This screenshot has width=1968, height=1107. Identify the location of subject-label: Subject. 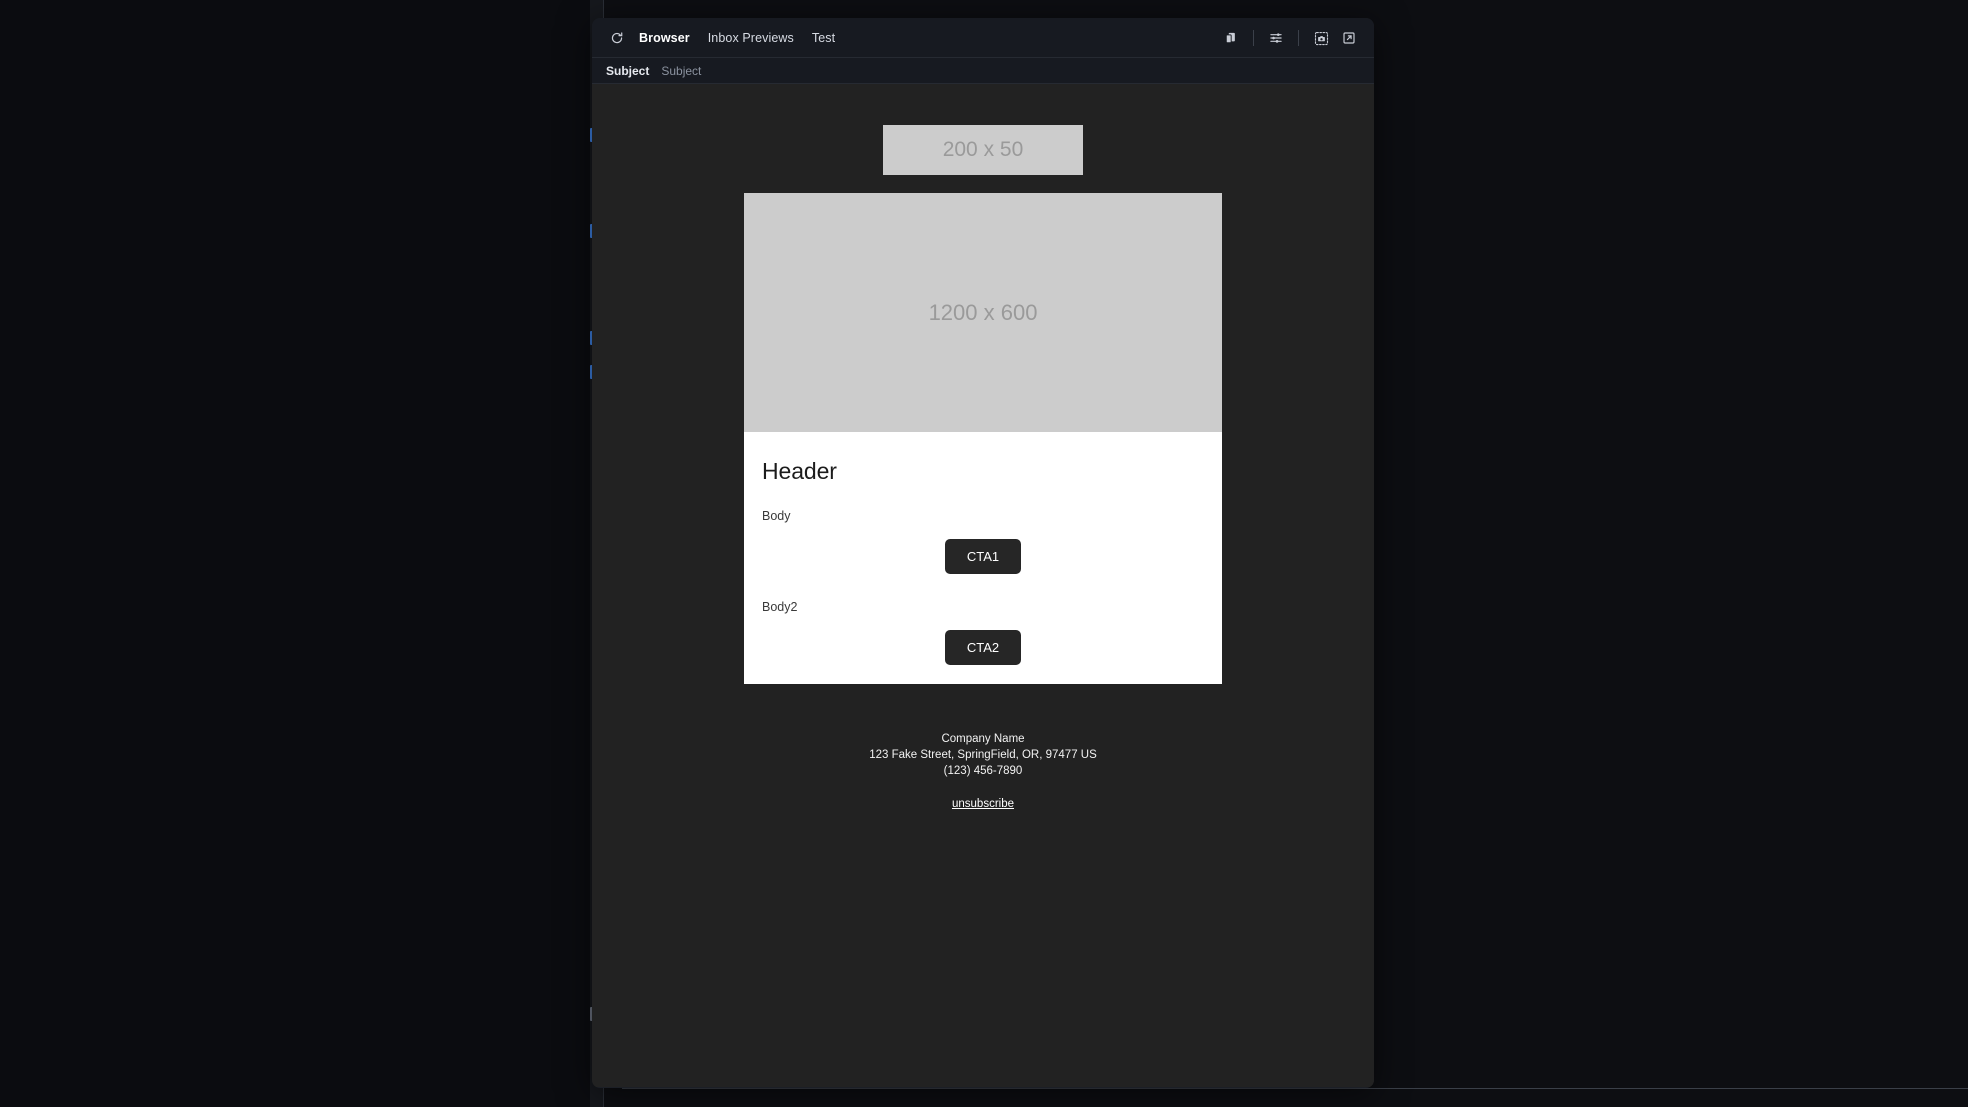
(627, 71).